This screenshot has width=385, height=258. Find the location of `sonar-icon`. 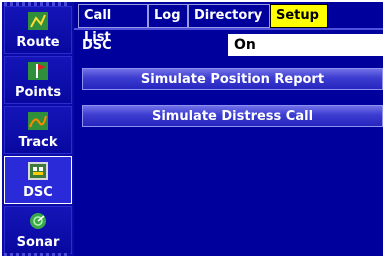

sonar-icon is located at coordinates (38, 221).